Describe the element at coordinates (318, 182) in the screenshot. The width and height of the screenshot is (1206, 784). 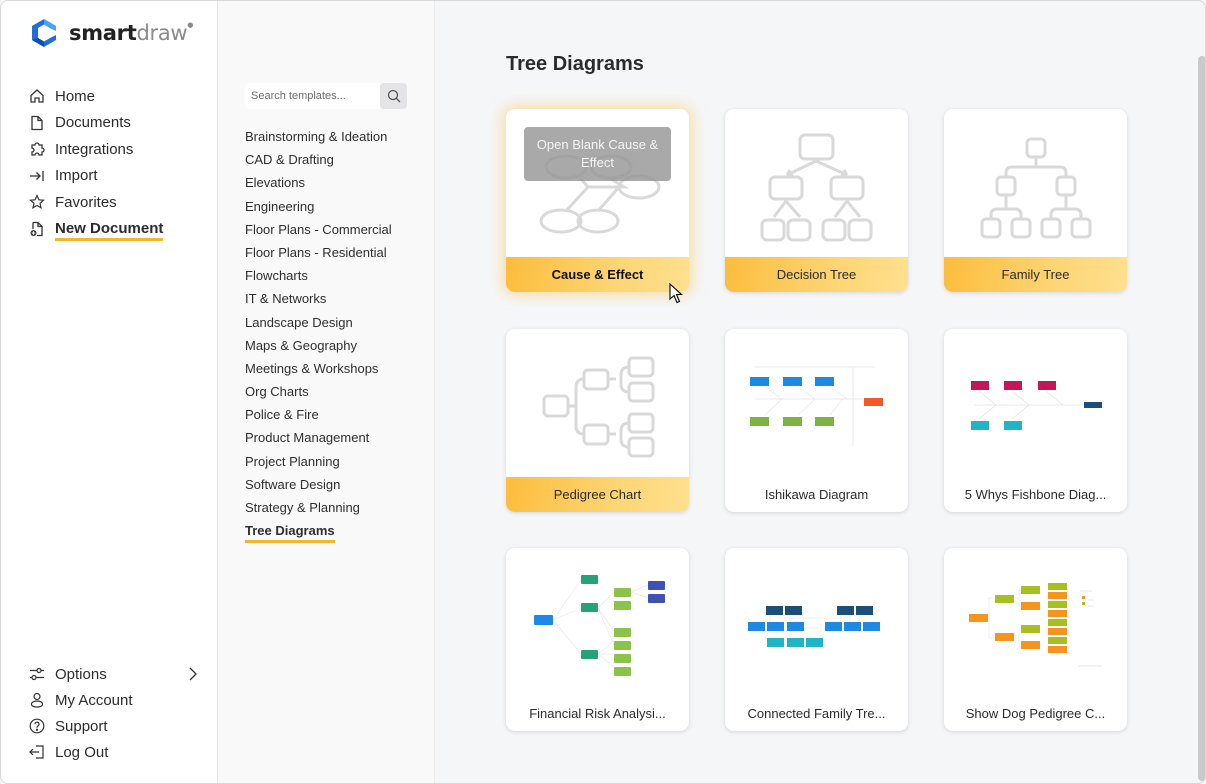
I see `category-item: Elevations` at that location.